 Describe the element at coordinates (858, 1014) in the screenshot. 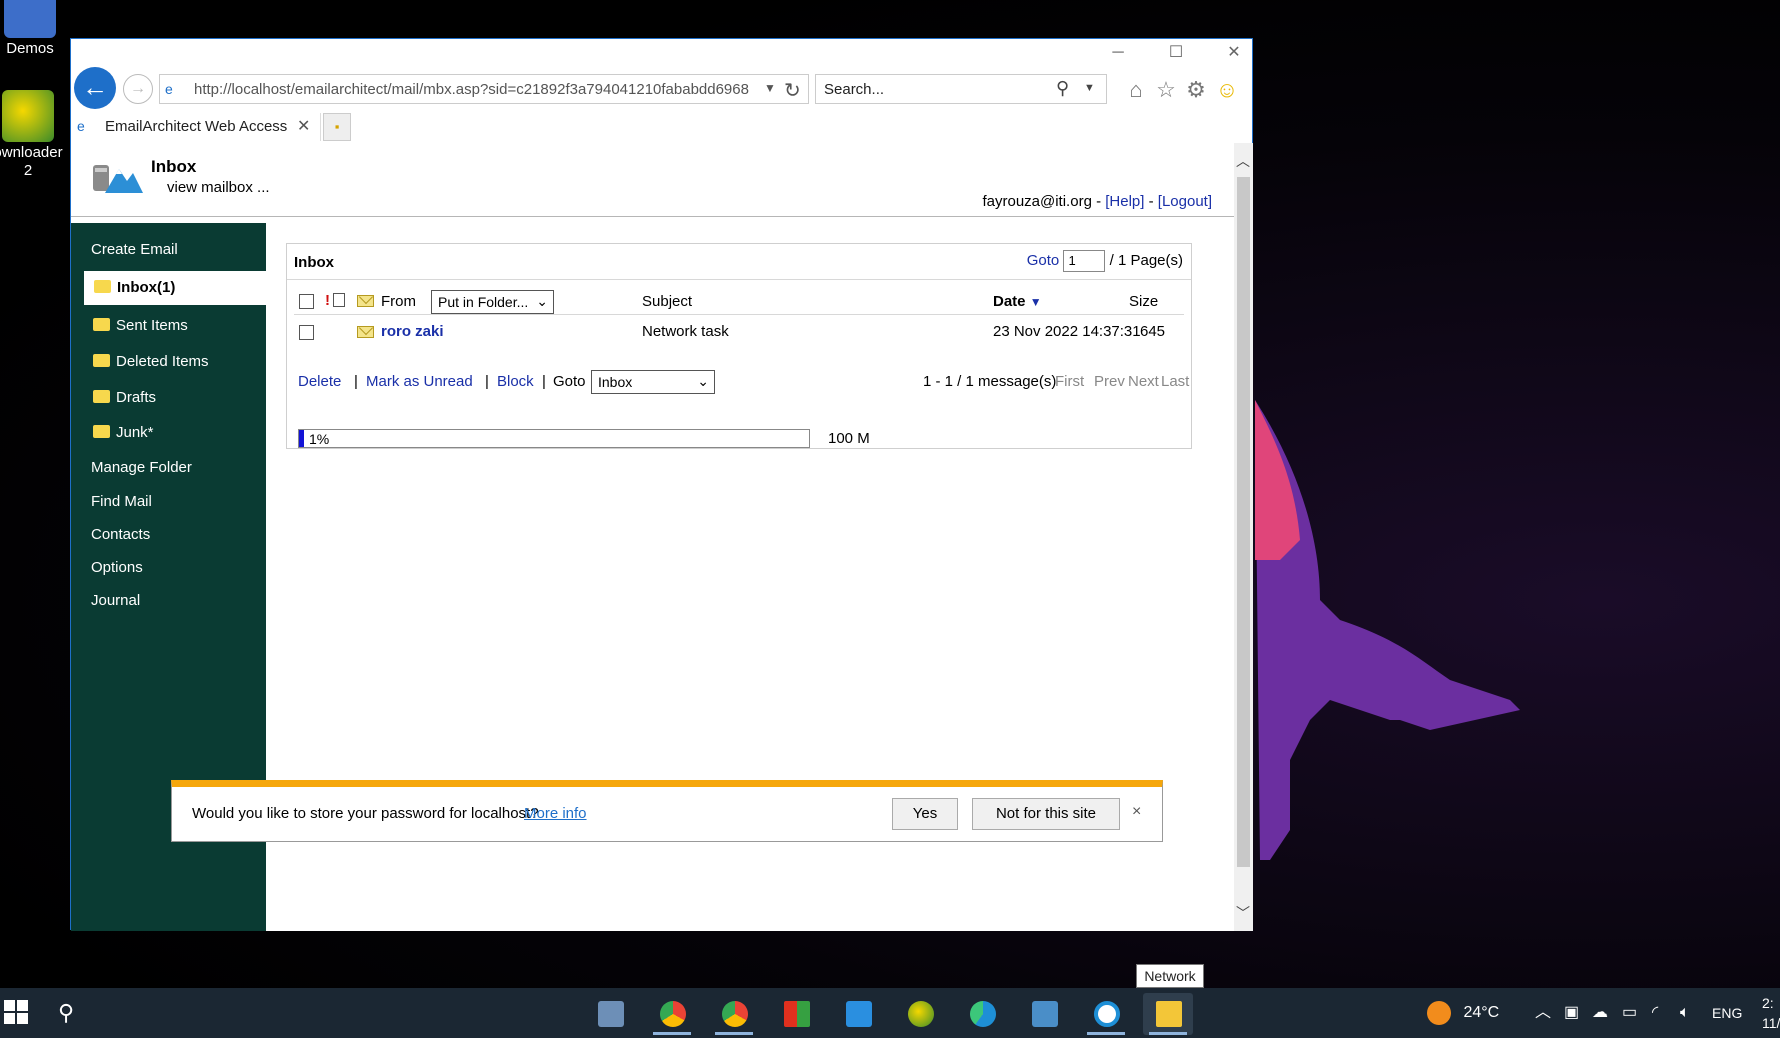

I see `taskbar-app-vscode` at that location.